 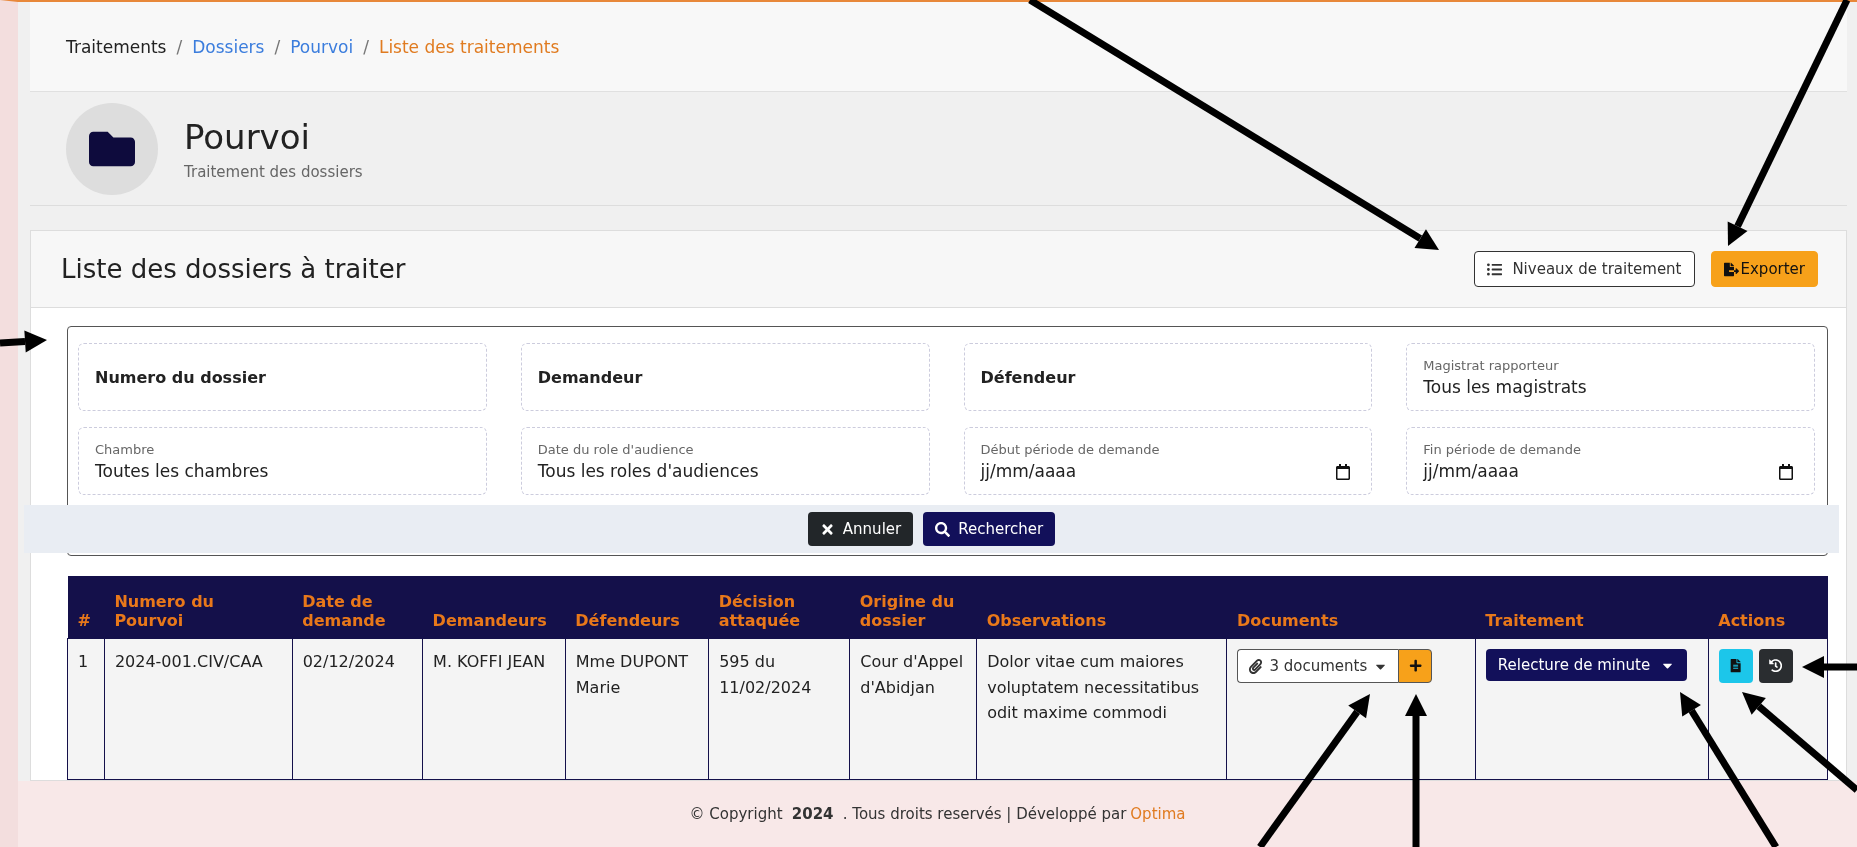 What do you see at coordinates (1318, 666) in the screenshot?
I see `documents-dropdown: 3 documents` at bounding box center [1318, 666].